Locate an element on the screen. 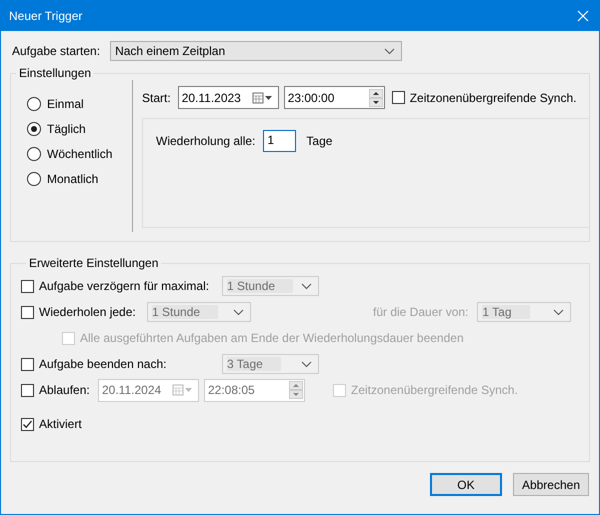 The image size is (600, 515). calendar-dropdown-icon is located at coordinates (263, 98).